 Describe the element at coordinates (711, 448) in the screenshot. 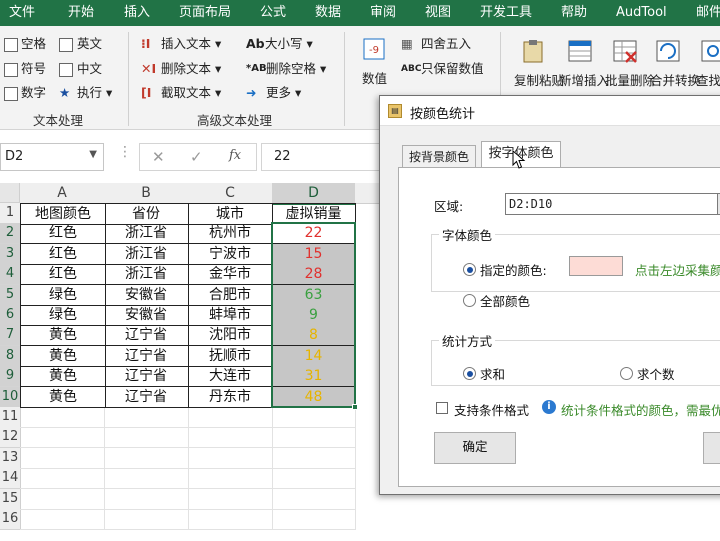

I see `cancel-button` at that location.